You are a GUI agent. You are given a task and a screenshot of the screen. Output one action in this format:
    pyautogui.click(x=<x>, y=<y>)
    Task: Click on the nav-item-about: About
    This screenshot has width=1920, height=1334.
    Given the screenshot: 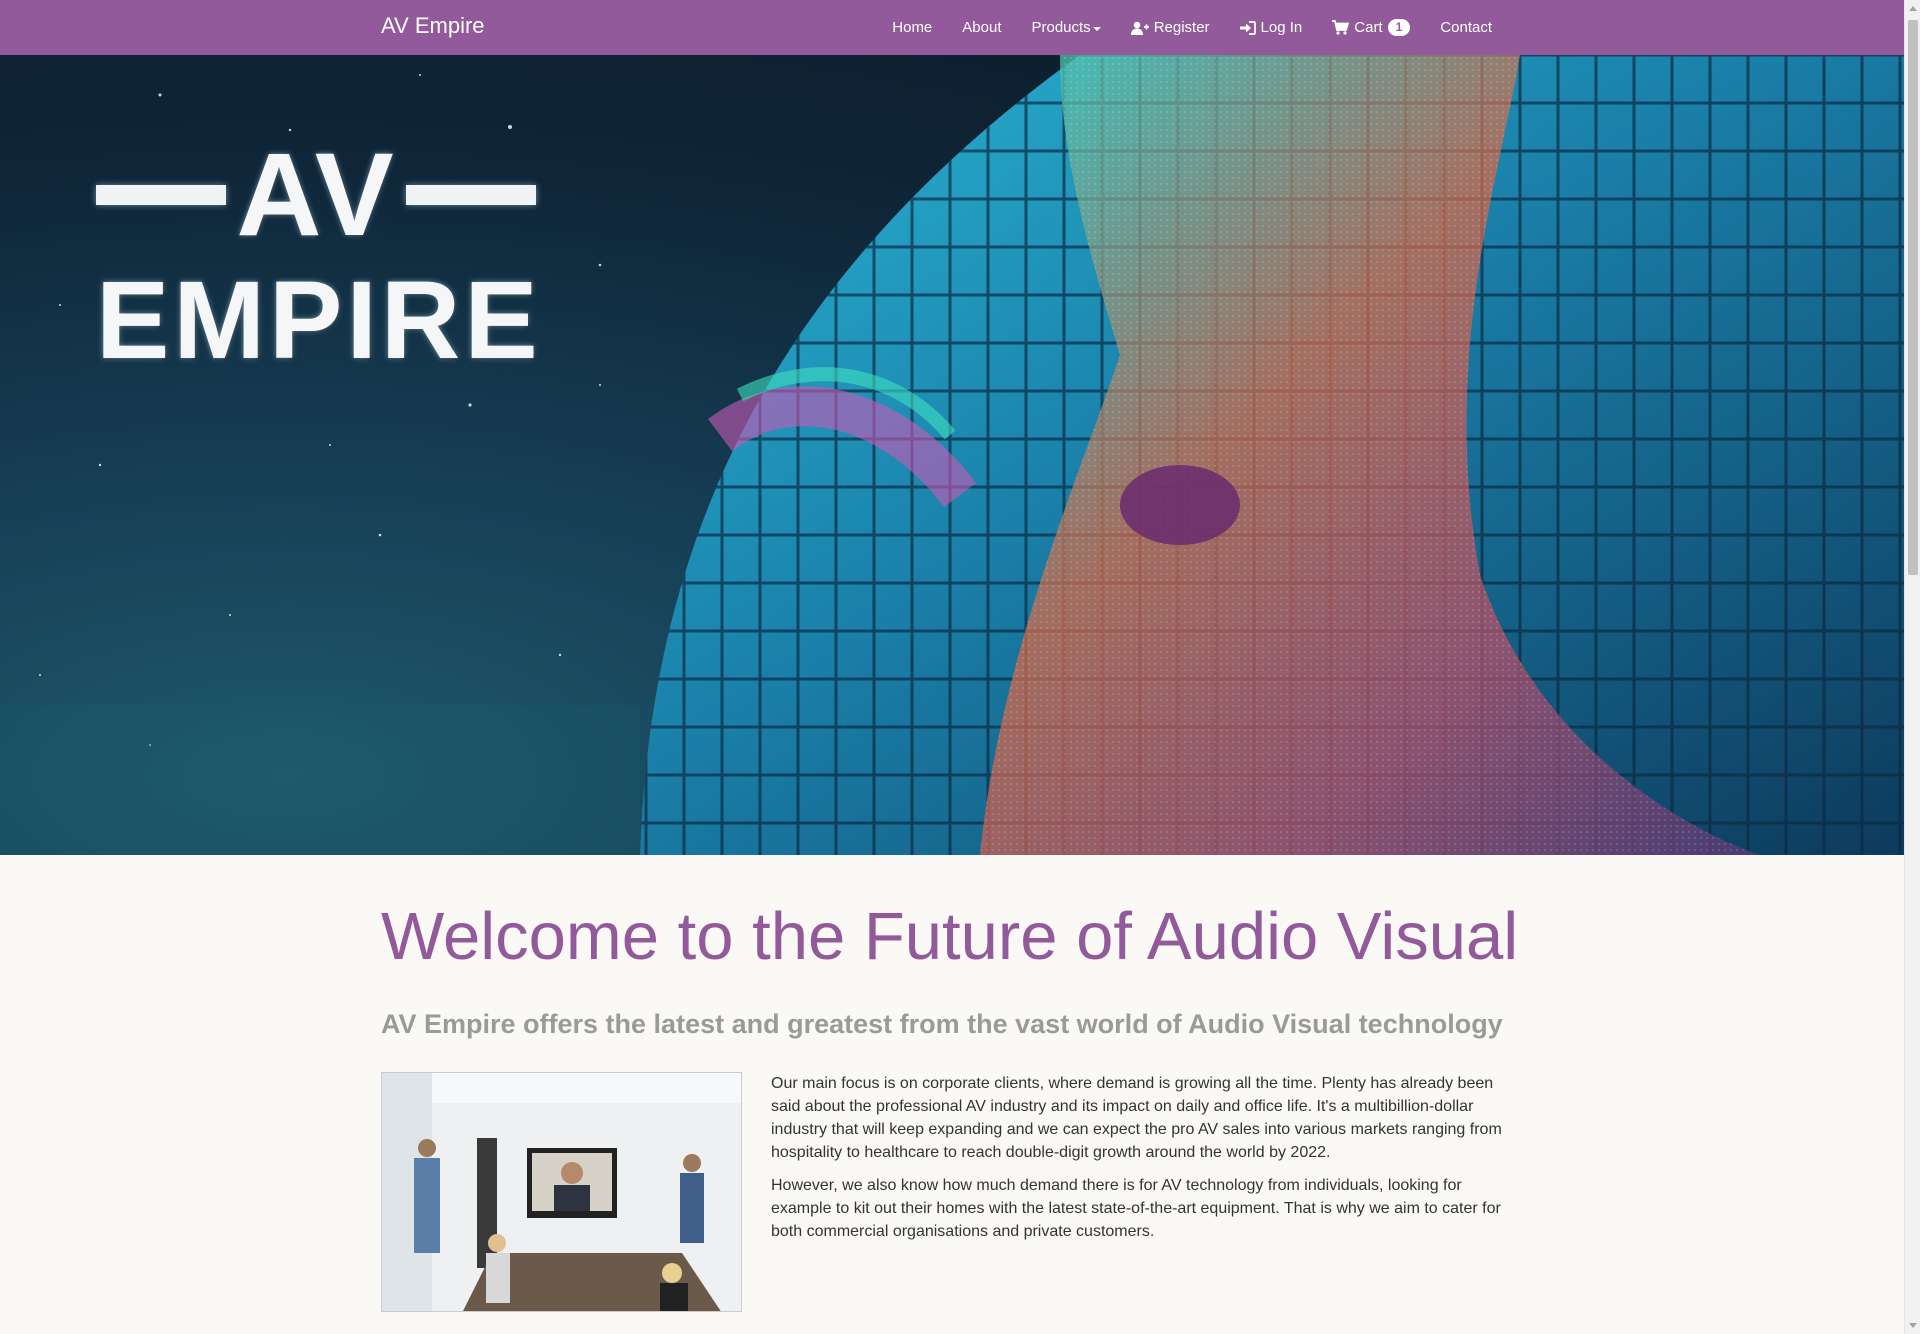 What is the action you would take?
    pyautogui.click(x=981, y=27)
    